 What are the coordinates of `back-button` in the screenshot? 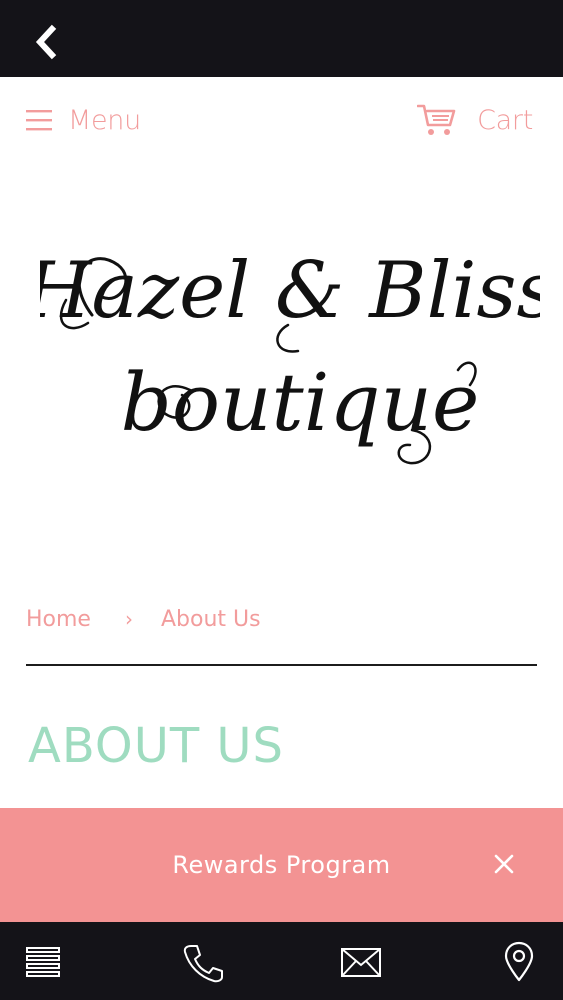 It's located at (46, 42).